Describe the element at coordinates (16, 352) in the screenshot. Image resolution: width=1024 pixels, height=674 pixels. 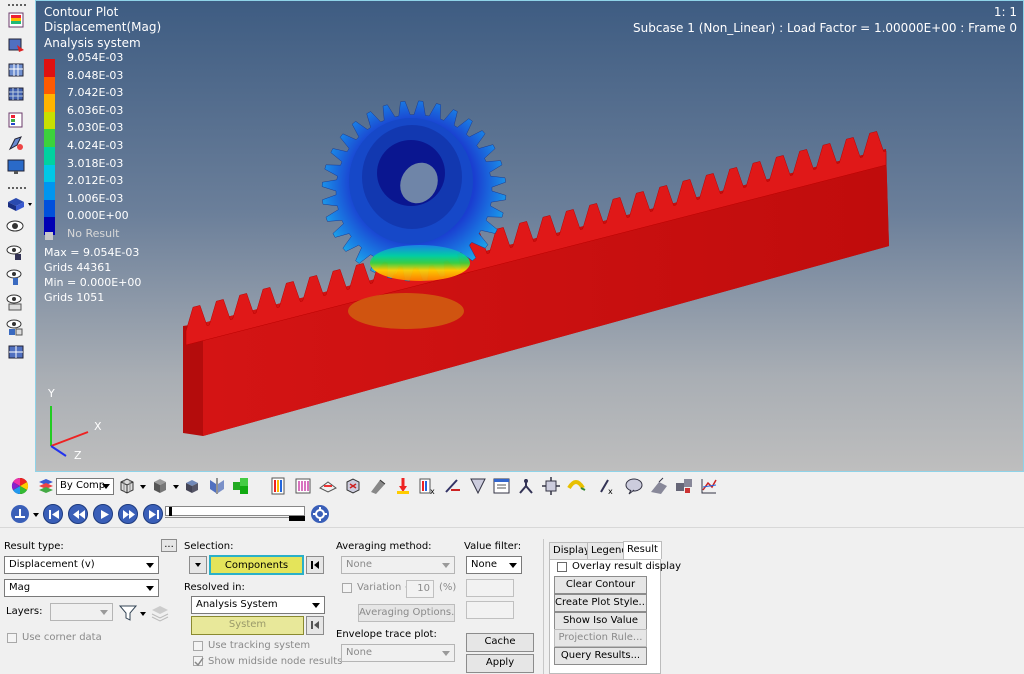
I see `grid-icon` at that location.